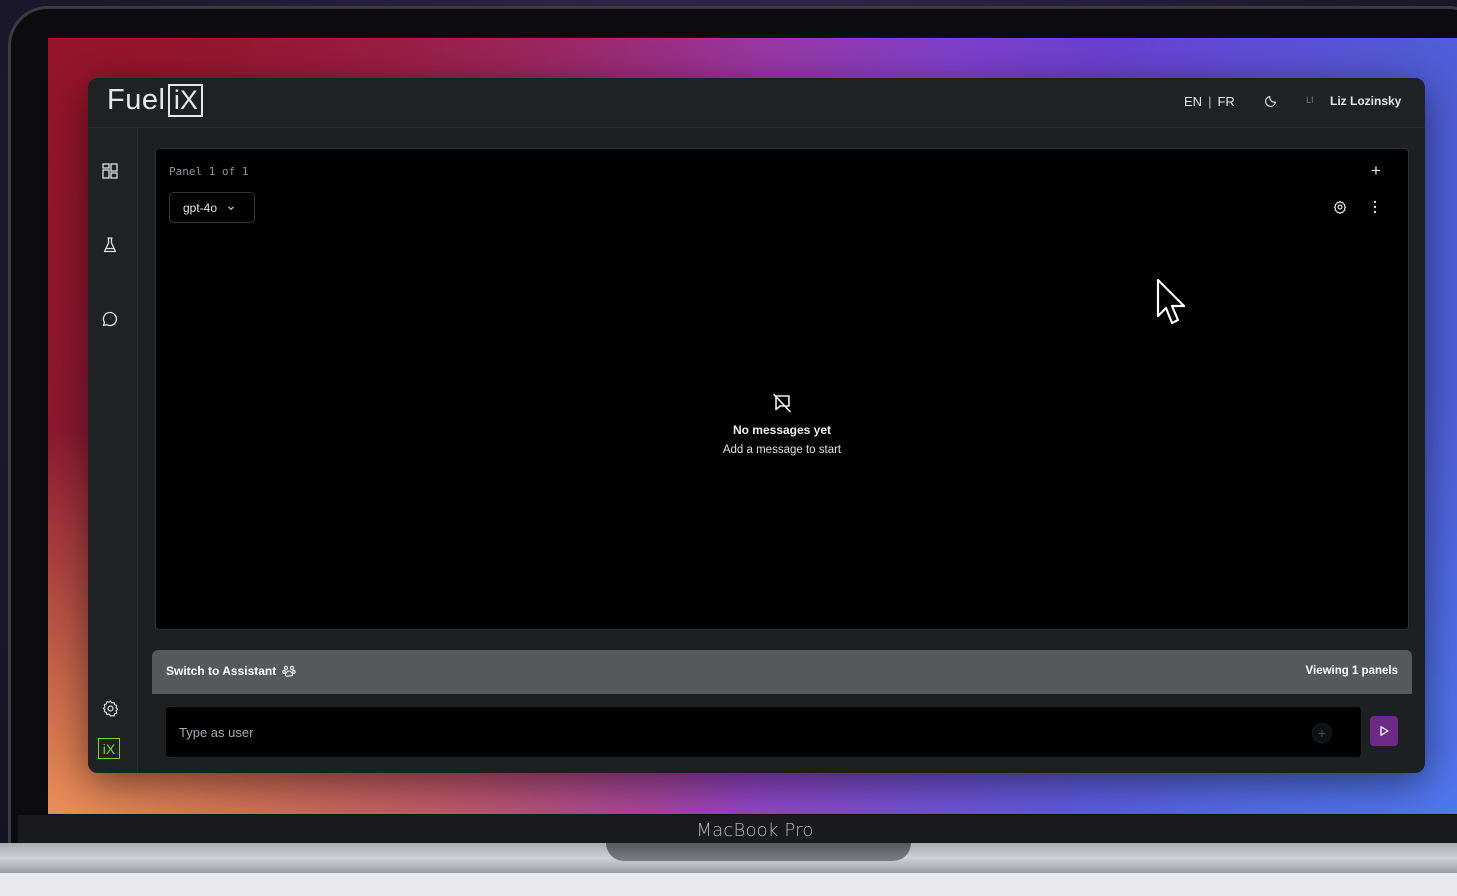  Describe the element at coordinates (209, 171) in the screenshot. I see `panel-counter: Panel 1 of 1` at that location.